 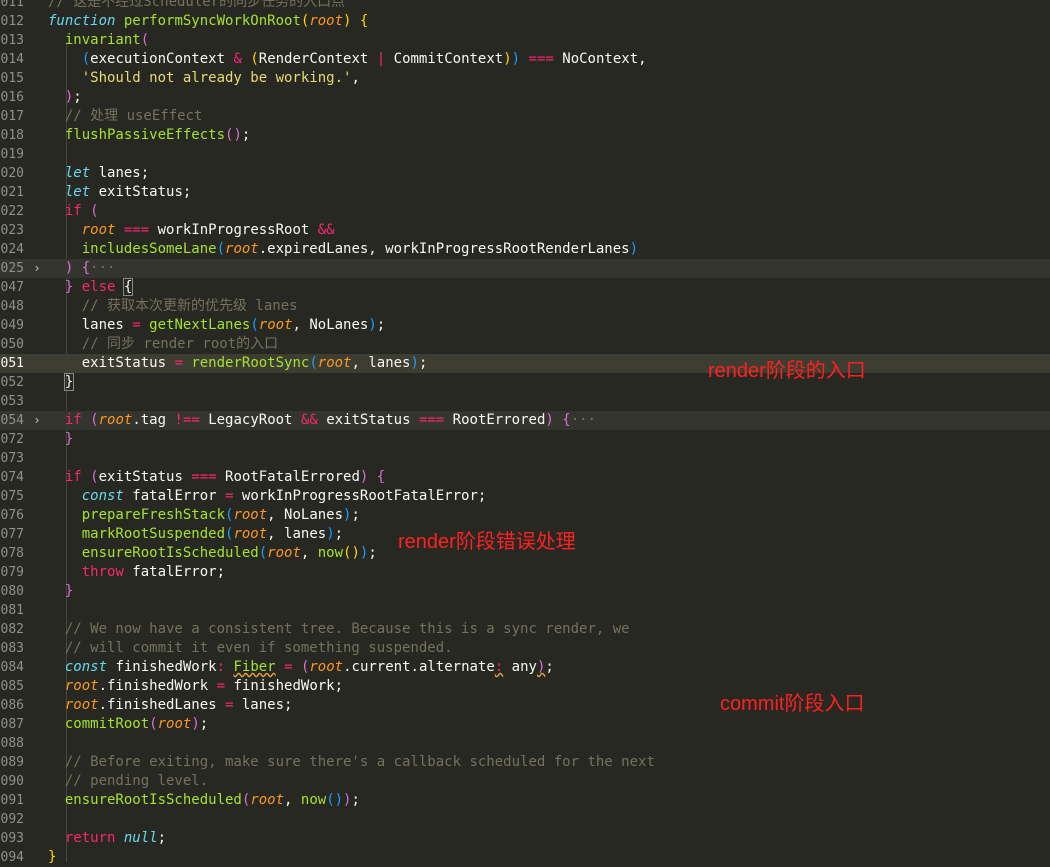 What do you see at coordinates (73, 420) in the screenshot?
I see `code-token: if` at bounding box center [73, 420].